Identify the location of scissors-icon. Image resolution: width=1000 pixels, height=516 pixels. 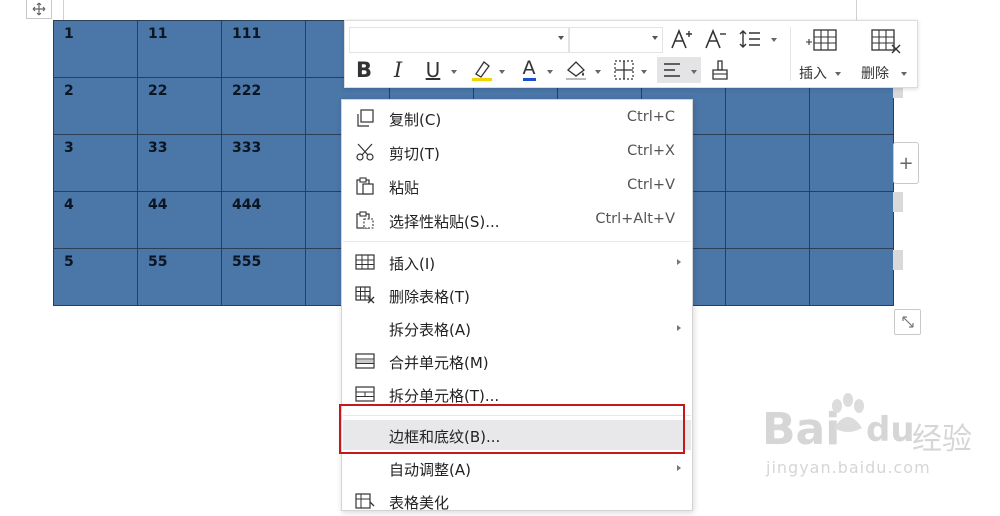
(365, 152).